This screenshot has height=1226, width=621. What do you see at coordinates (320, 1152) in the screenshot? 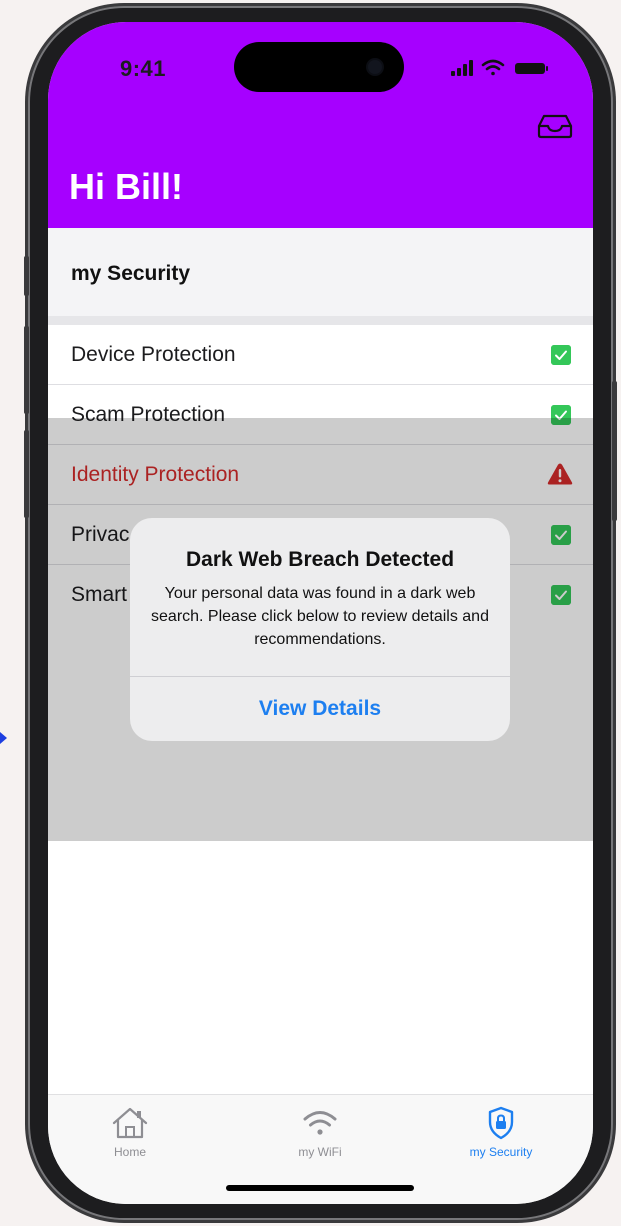
I see `tab-label: my WiFi` at bounding box center [320, 1152].